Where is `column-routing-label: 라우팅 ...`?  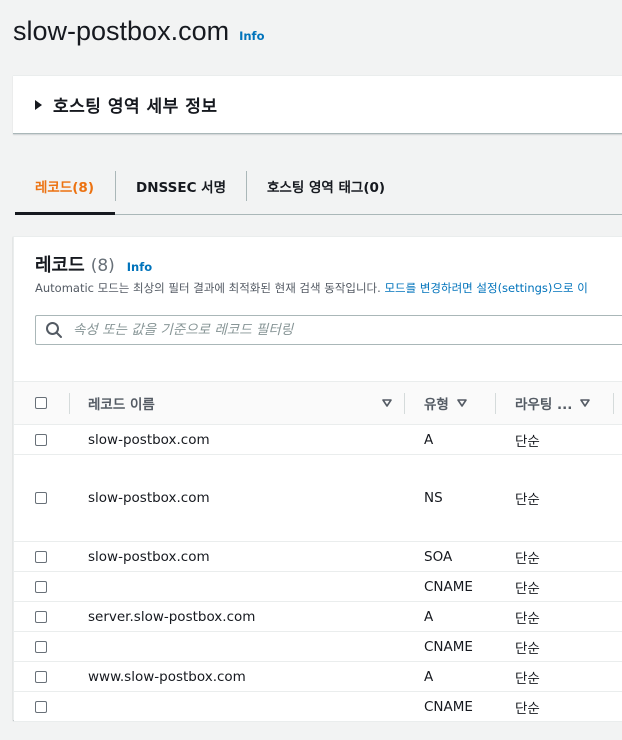
column-routing-label: 라우팅 ... is located at coordinates (544, 405).